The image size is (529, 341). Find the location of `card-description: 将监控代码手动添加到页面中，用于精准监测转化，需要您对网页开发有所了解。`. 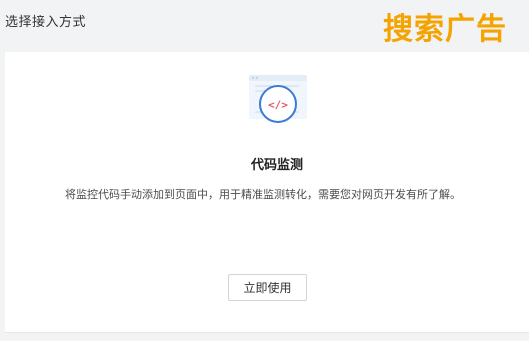

card-description: 将监控代码手动添加到页面中，用于精准监测转化，需要您对网页开发有所了解。 is located at coordinates (263, 194).